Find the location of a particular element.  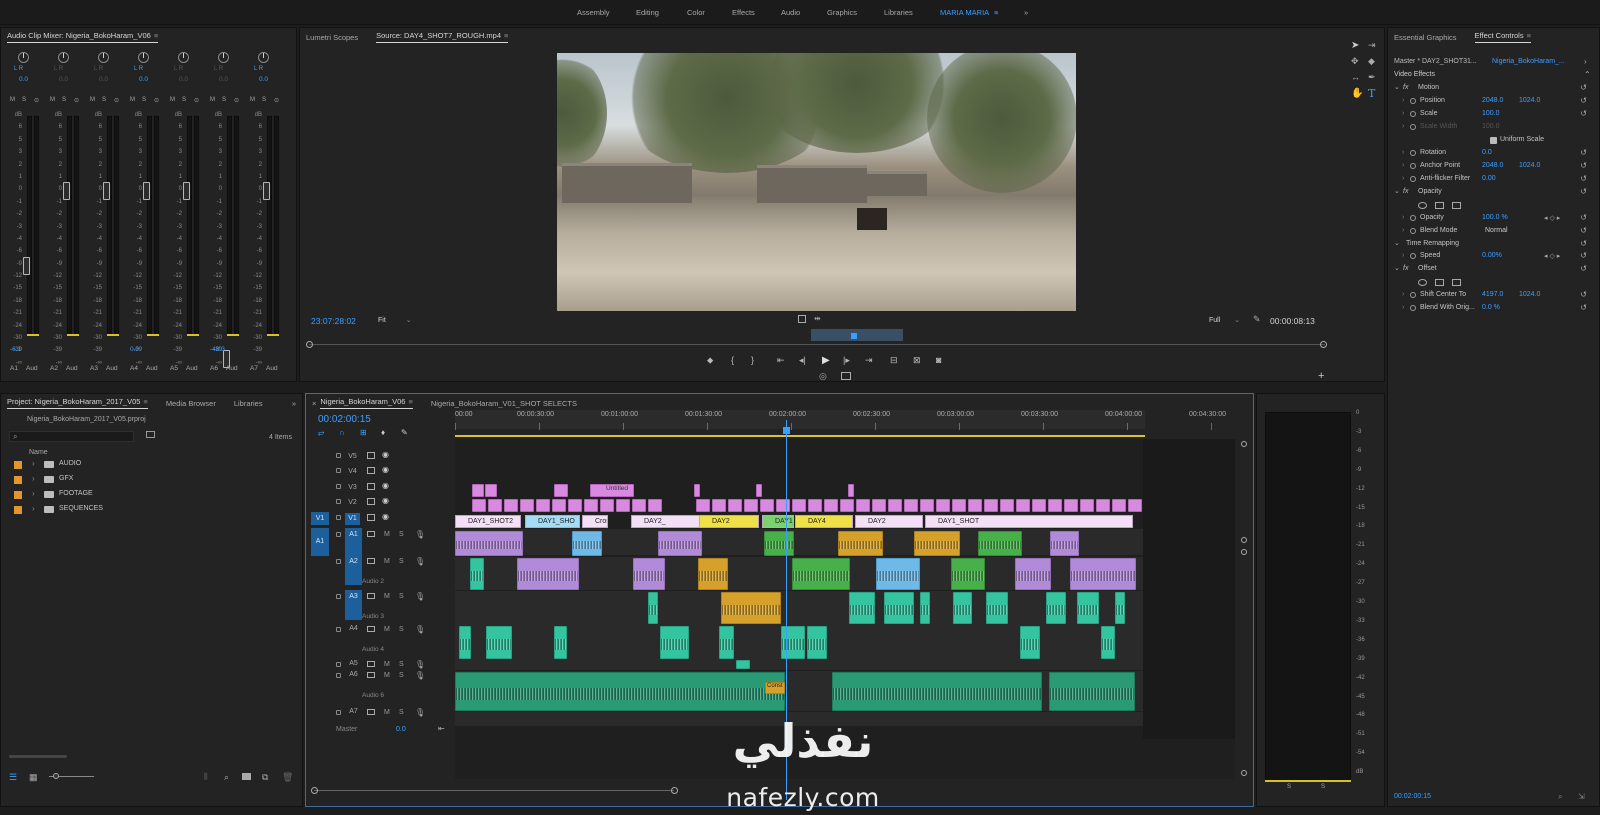

effect-row: › Blend Mode Normal ↺ is located at coordinates (1493, 232).